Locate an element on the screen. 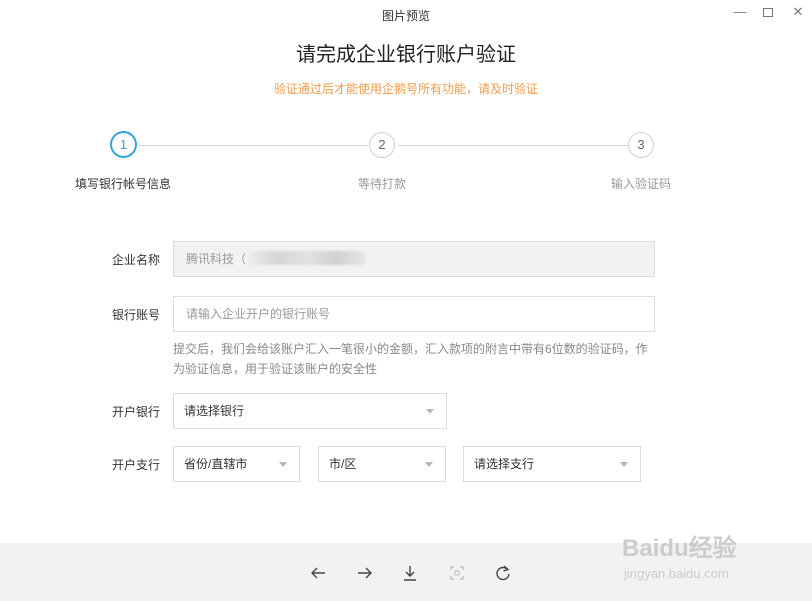 The image size is (812, 601). minimize-button: — is located at coordinates (740, 12).